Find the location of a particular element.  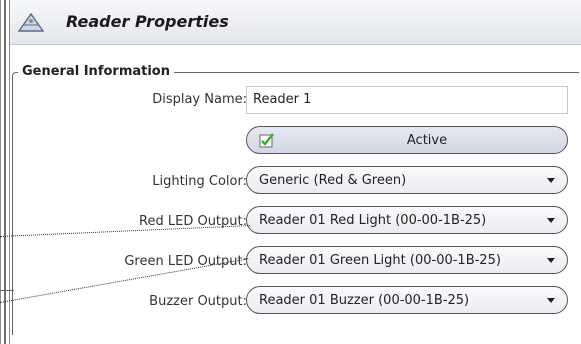

buzzer-label: Buzzer Output: is located at coordinates (198, 301).